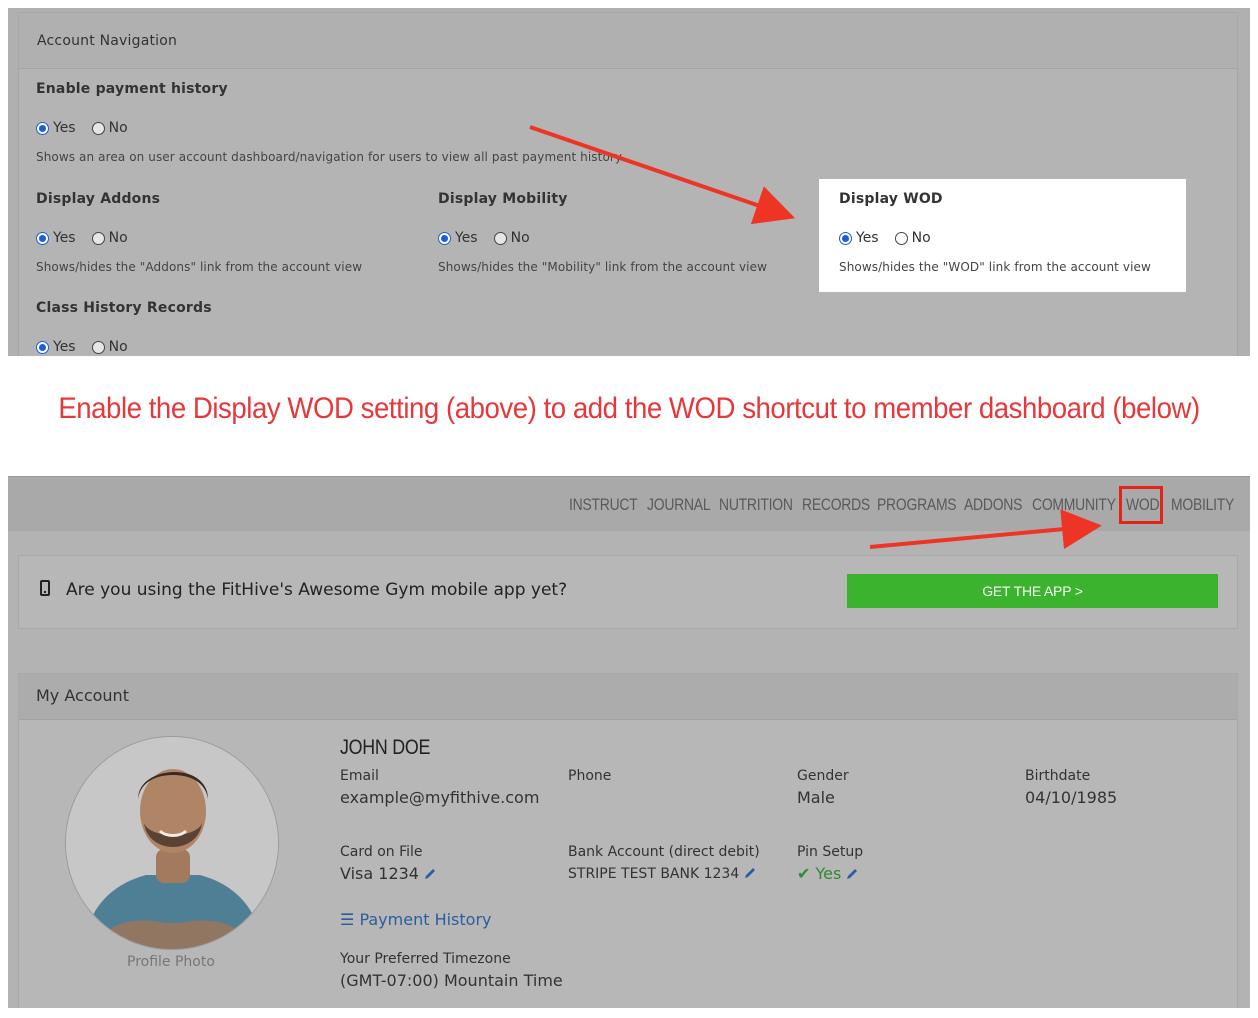 The height and width of the screenshot is (1018, 1258). I want to click on arrow-to-display-wod, so click(662, 175).